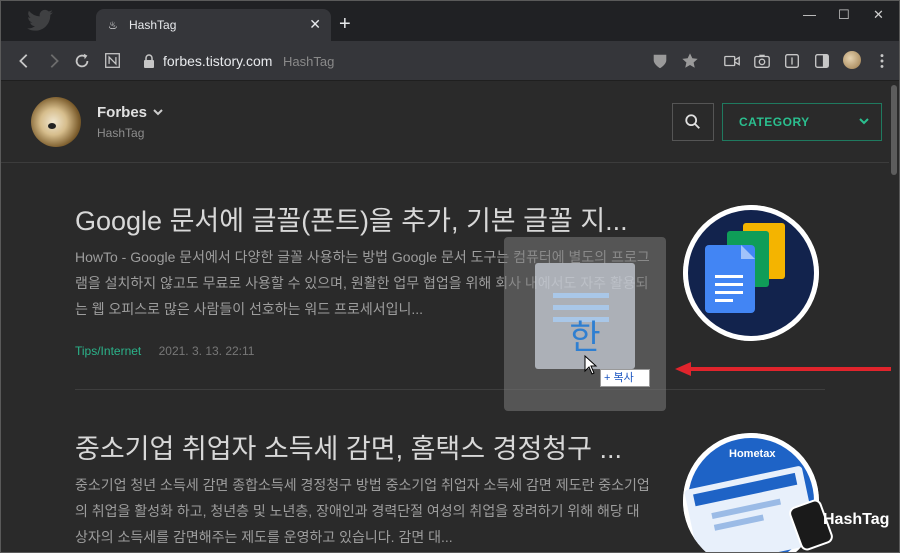  Describe the element at coordinates (878, 15) in the screenshot. I see `close-window-button: ✕` at that location.